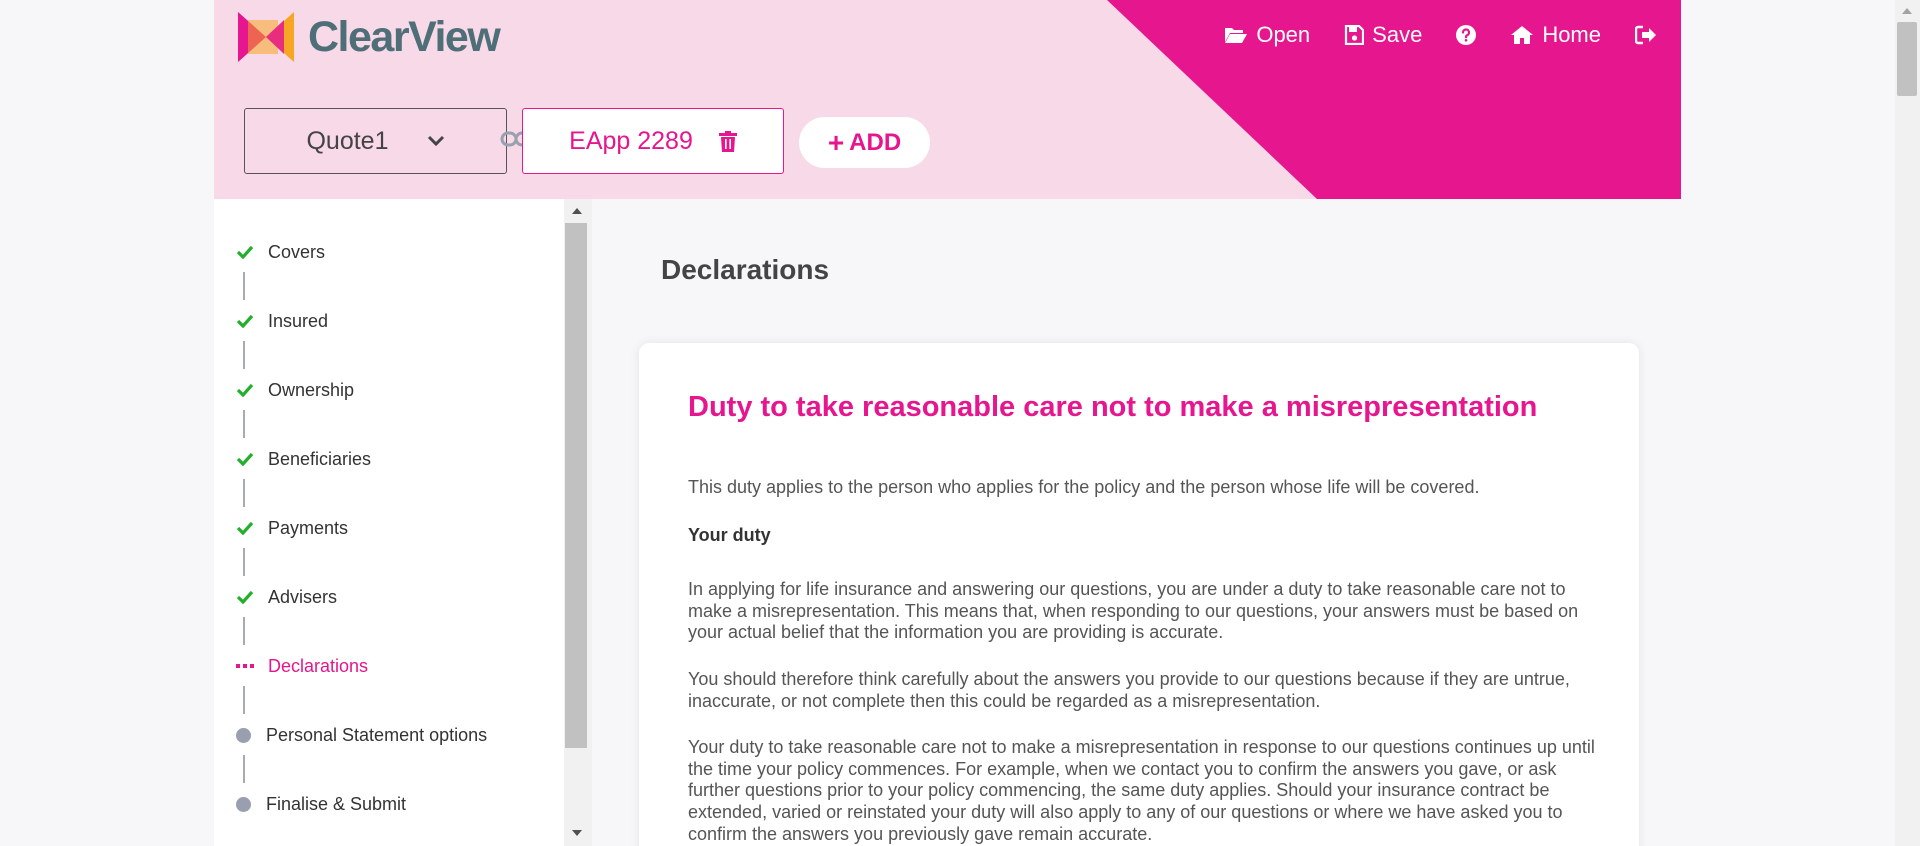 The image size is (1920, 846). I want to click on quote-select: Quote1, so click(375, 141).